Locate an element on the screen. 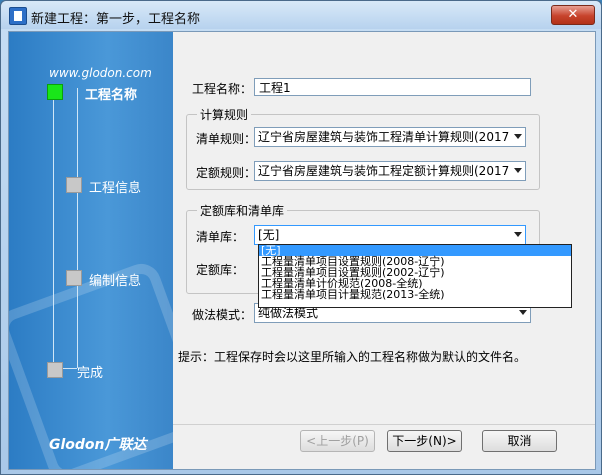 Image resolution: width=602 pixels, height=475 pixels. next-button: 下一步(N)> is located at coordinates (424, 441).